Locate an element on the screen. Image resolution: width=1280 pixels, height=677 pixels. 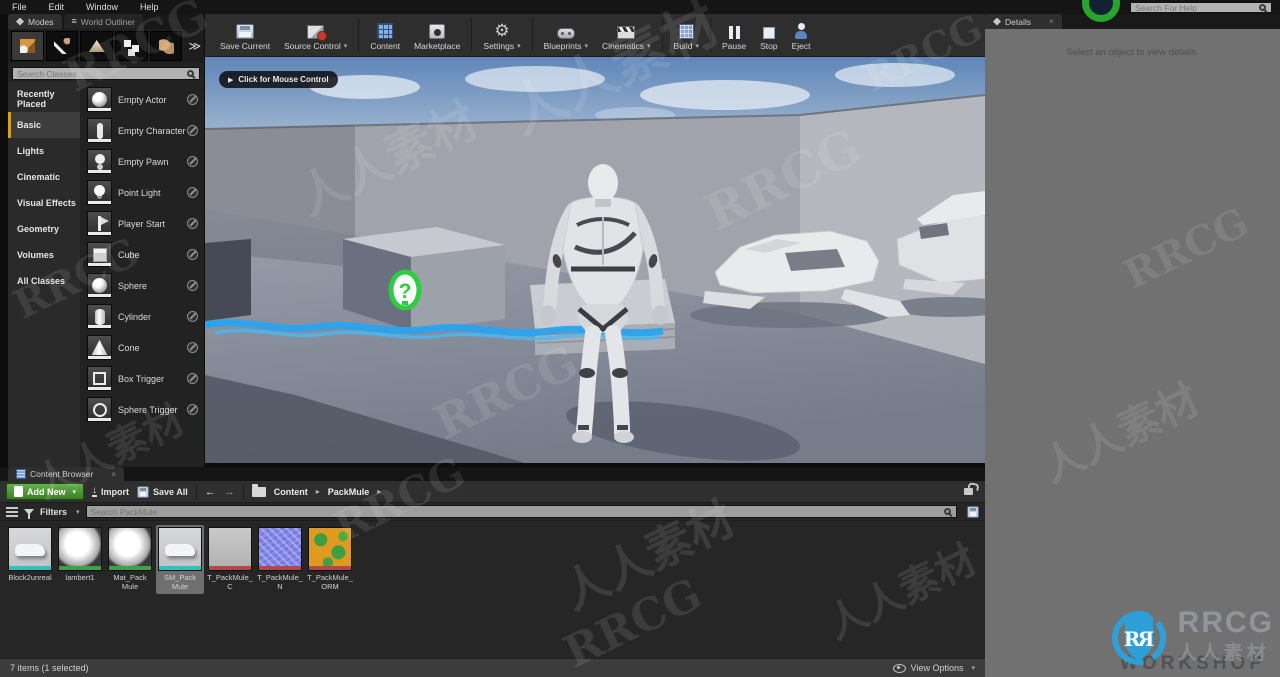
tab-details: Details × is located at coordinates (1023, 21).